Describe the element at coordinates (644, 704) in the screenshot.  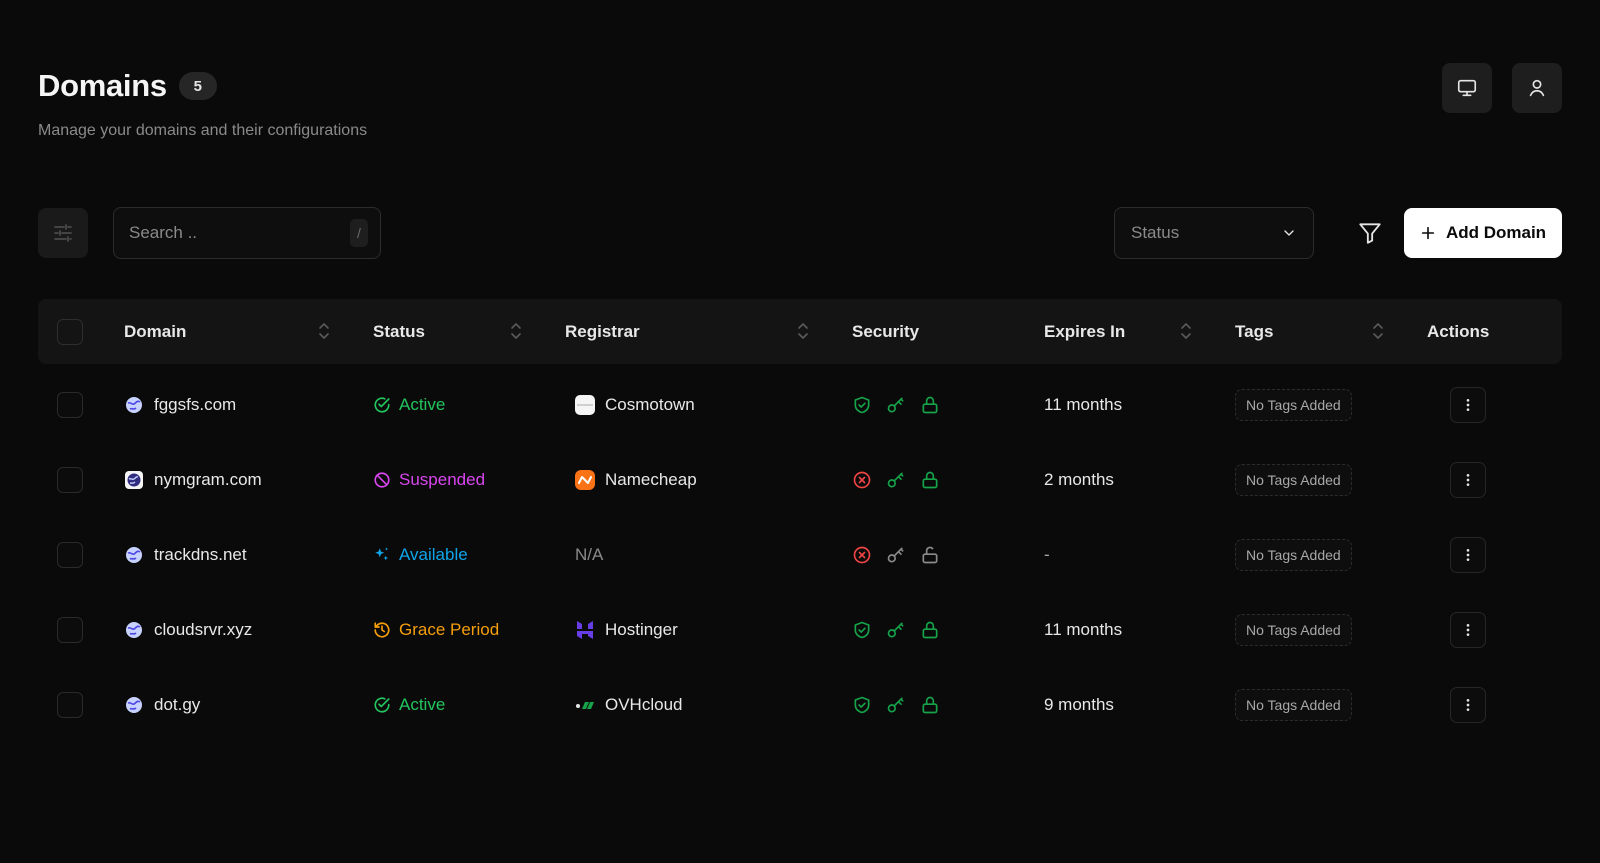
I see `registrar-name: OVHcloud` at that location.